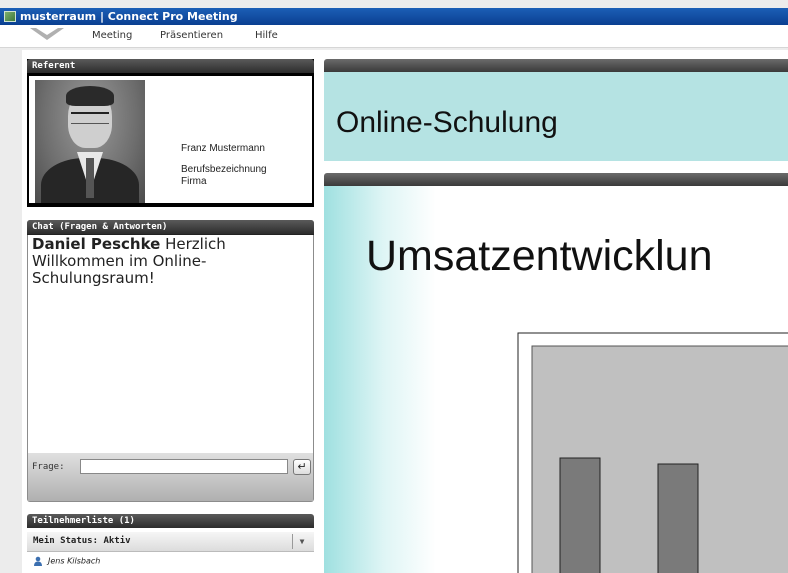 The width and height of the screenshot is (788, 573). Describe the element at coordinates (394, 36) in the screenshot. I see `menu-bar: Meeting Präsentieren Hilfe` at that location.